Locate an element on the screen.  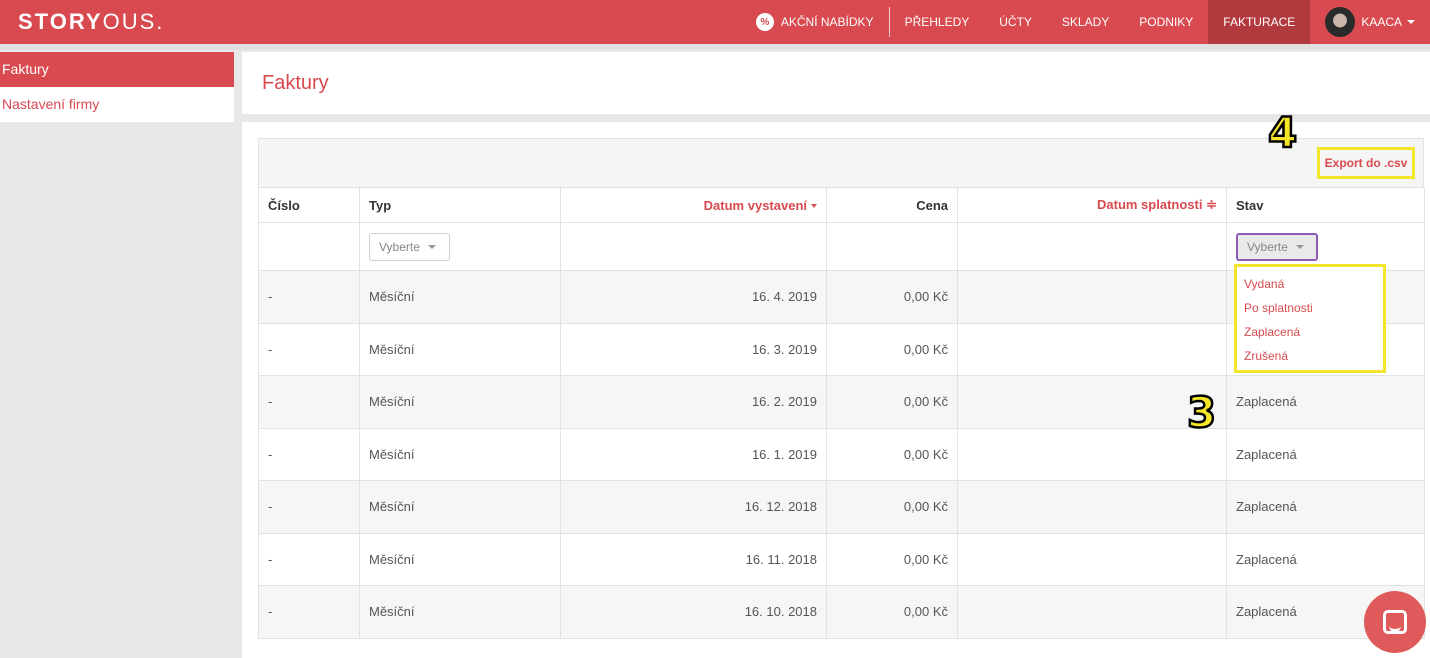
cell-datum-vystaveni: 16. 11. 2018 is located at coordinates (693, 559).